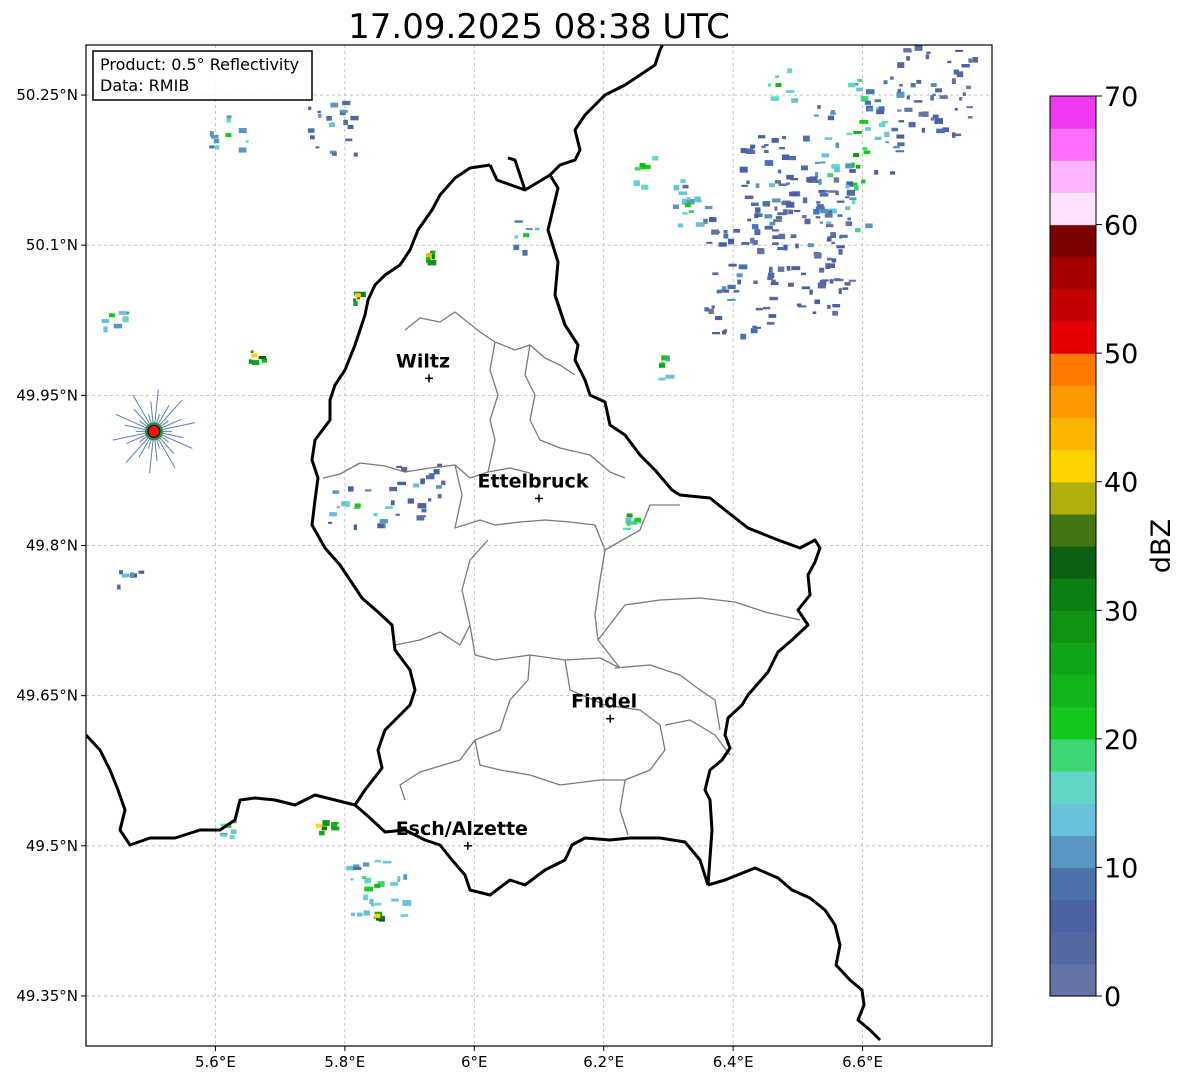 The height and width of the screenshot is (1081, 1184). I want to click on info-source: Data: RMIB, so click(144, 85).